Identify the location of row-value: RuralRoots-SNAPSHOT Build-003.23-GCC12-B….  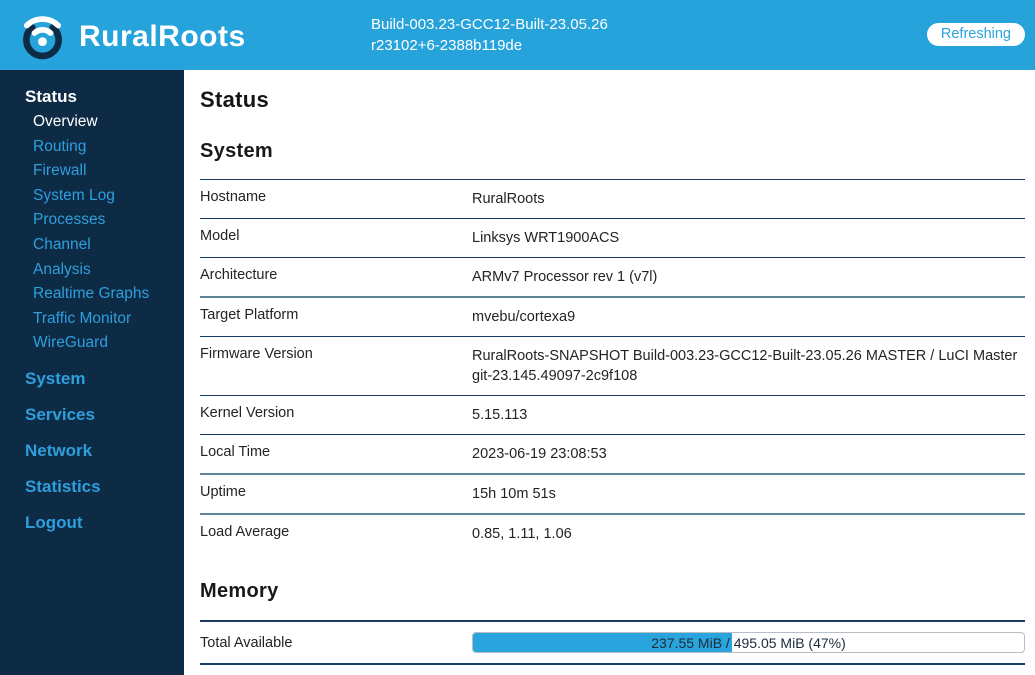
(745, 366).